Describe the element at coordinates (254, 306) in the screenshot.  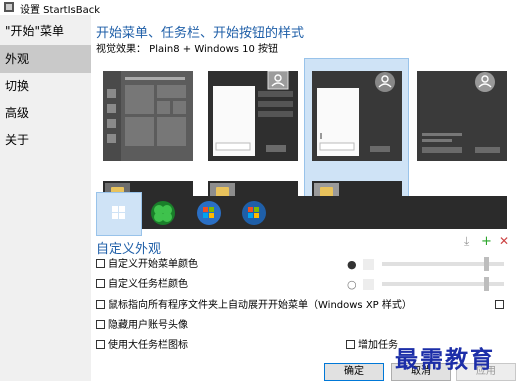
I see `option-auto-expand-menu: 鼠标指向所有程序文件夹上自动展开开始菜单（Windows XP 样式）` at that location.